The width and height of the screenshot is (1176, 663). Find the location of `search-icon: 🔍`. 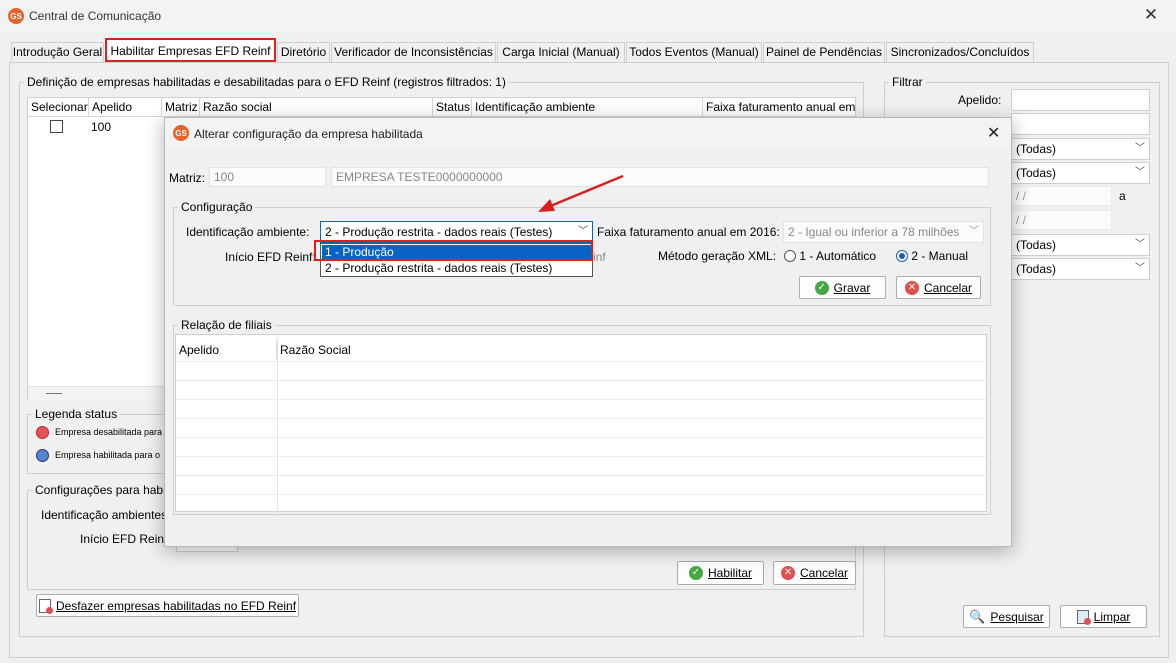

search-icon: 🔍 is located at coordinates (977, 616).